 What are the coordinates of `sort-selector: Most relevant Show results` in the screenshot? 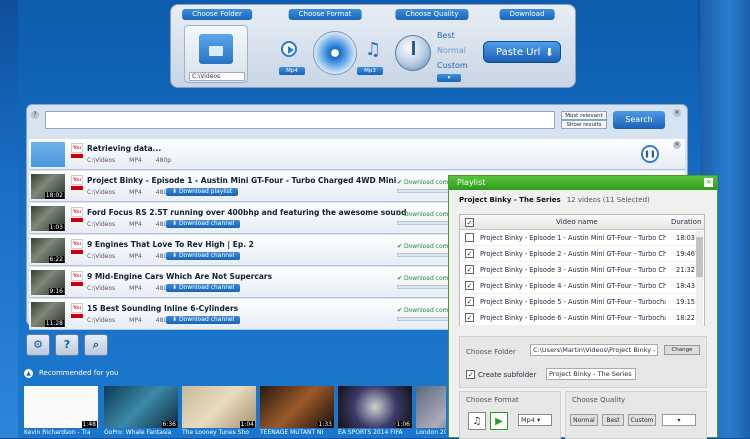 It's located at (584, 120).